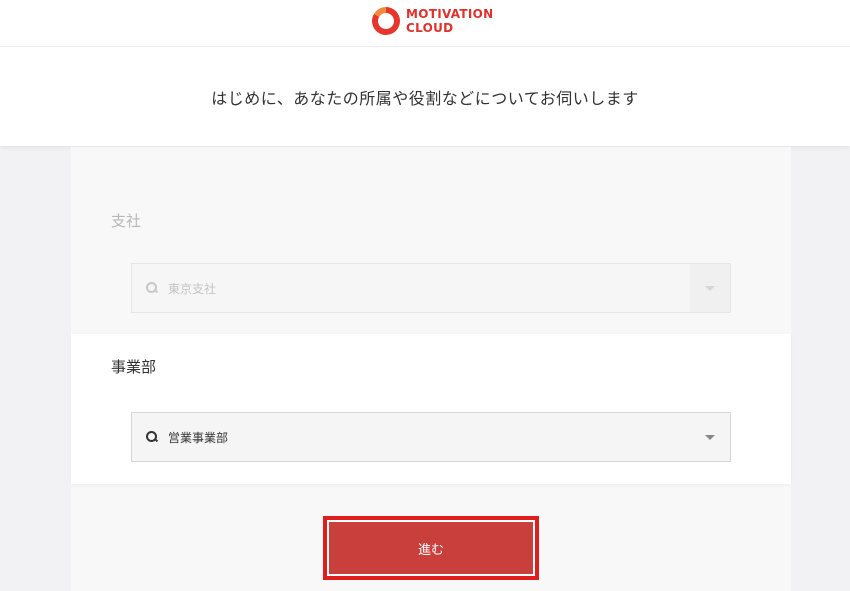 This screenshot has height=591, width=850. I want to click on division-selected-value: 営業事業部, so click(198, 437).